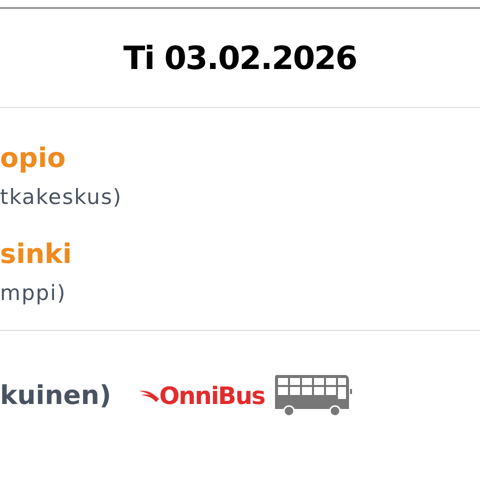  Describe the element at coordinates (313, 396) in the screenshot. I see `bus-icon` at that location.